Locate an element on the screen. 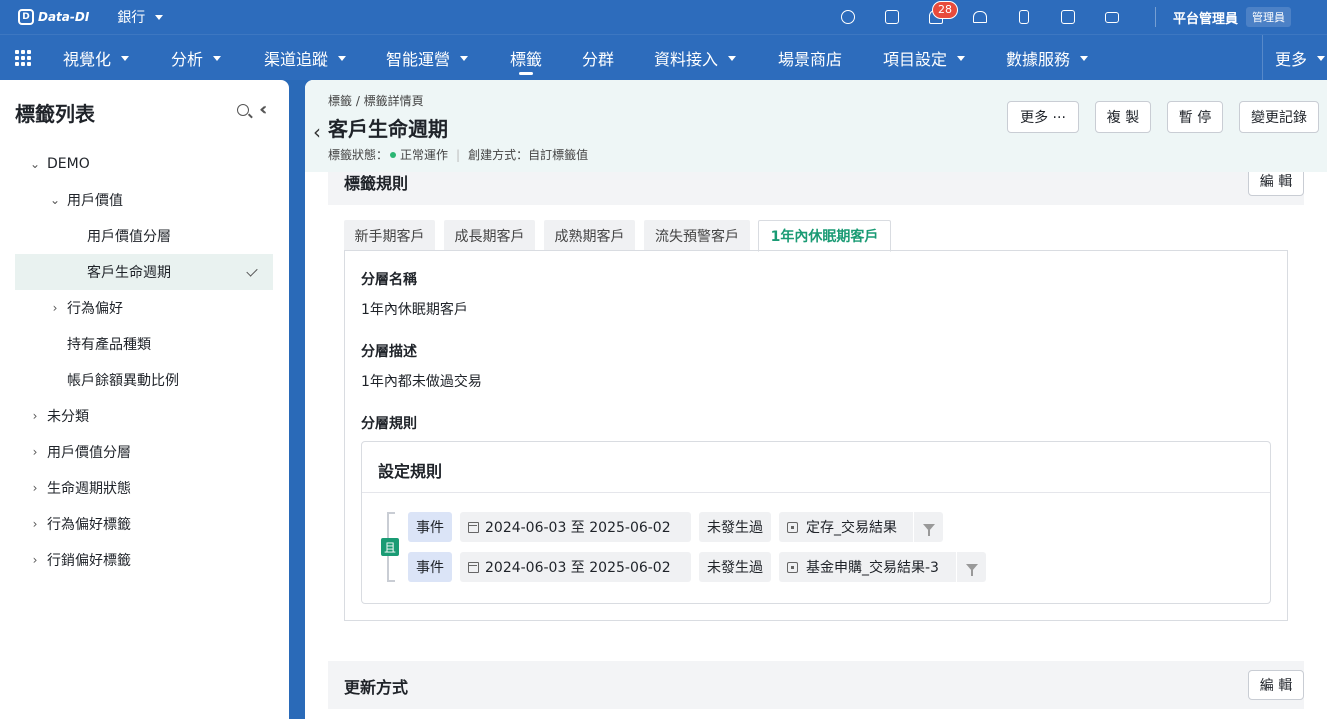 Image resolution: width=1327 pixels, height=719 pixels. nav-channel-tracking: 渠道追蹤 is located at coordinates (305, 58).